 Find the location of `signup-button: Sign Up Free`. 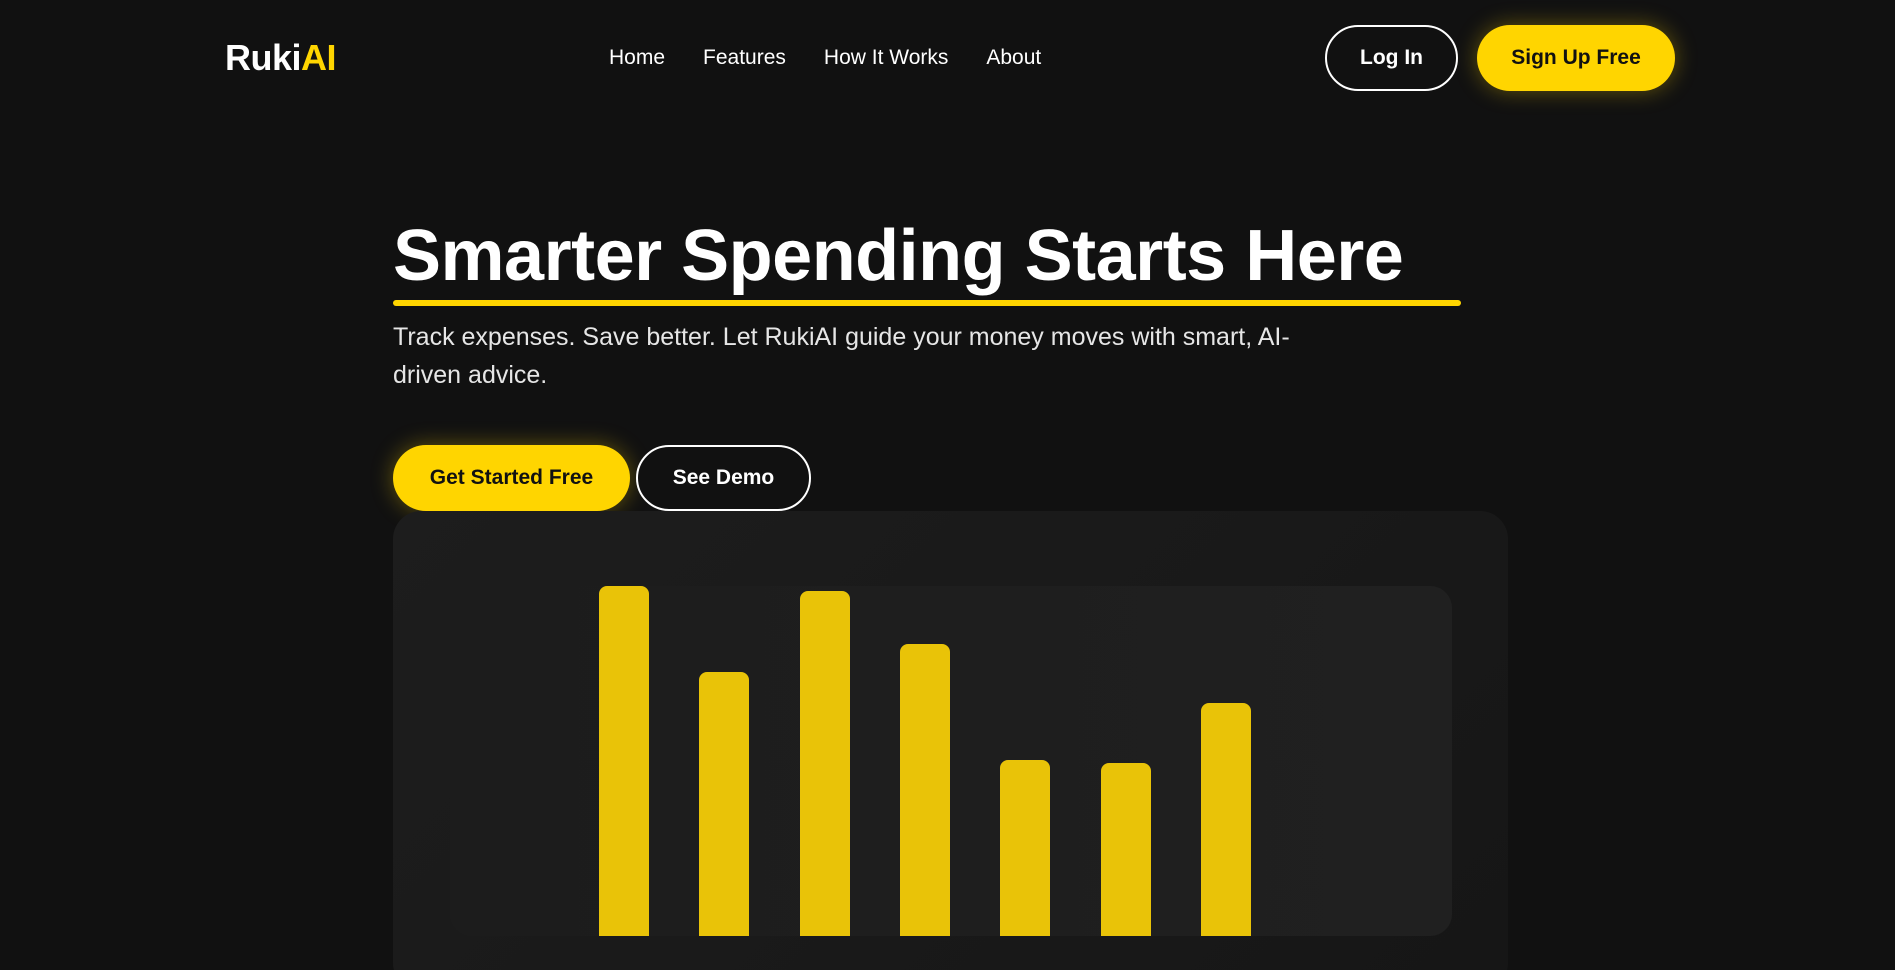

signup-button: Sign Up Free is located at coordinates (1576, 58).